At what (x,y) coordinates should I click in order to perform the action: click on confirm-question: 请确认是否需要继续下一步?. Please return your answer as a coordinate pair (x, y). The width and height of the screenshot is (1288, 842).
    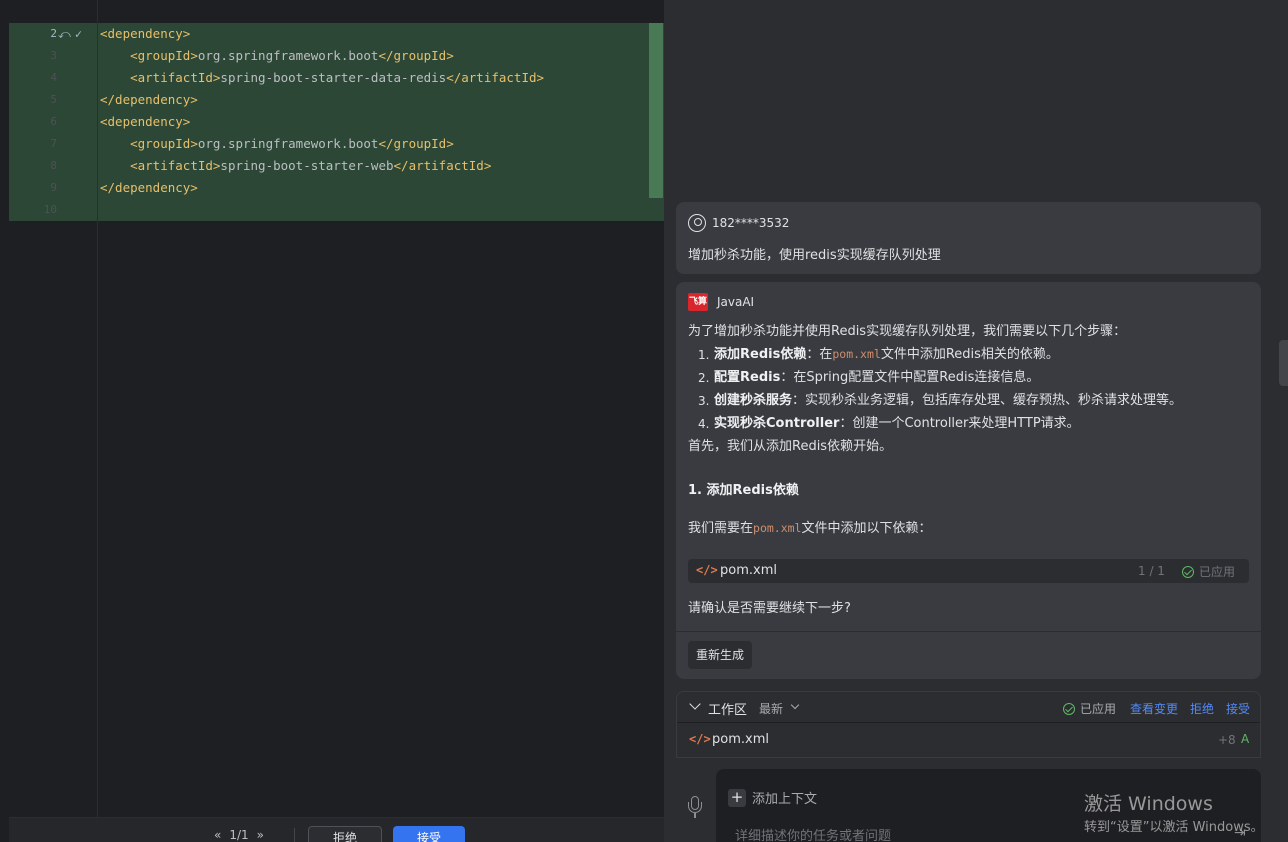
    Looking at the image, I should click on (769, 608).